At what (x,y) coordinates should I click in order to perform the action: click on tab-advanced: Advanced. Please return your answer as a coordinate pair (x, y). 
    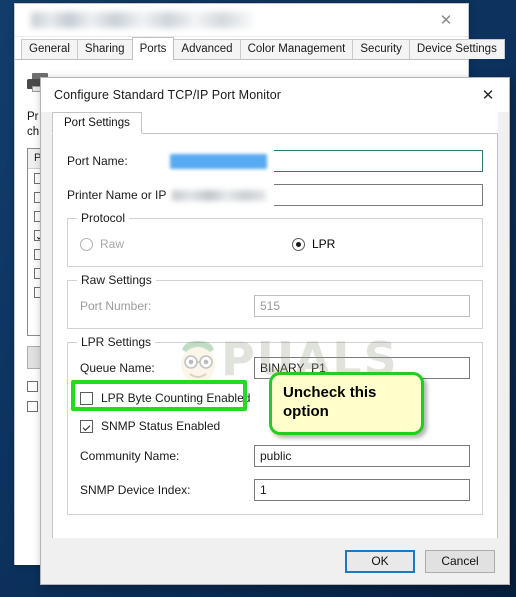
    Looking at the image, I should click on (207, 49).